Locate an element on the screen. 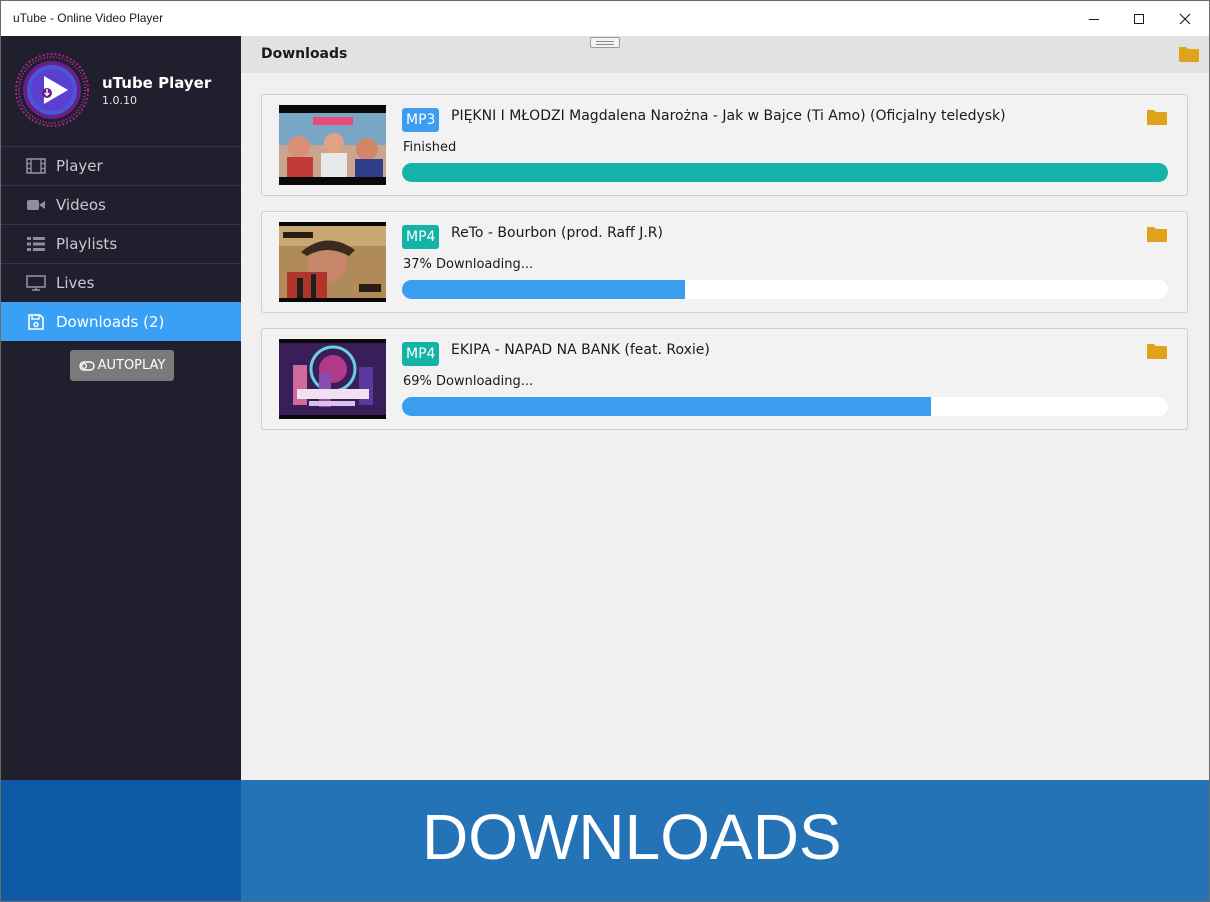 The image size is (1210, 902). promo-banner: DOWNLOADS is located at coordinates (725, 840).